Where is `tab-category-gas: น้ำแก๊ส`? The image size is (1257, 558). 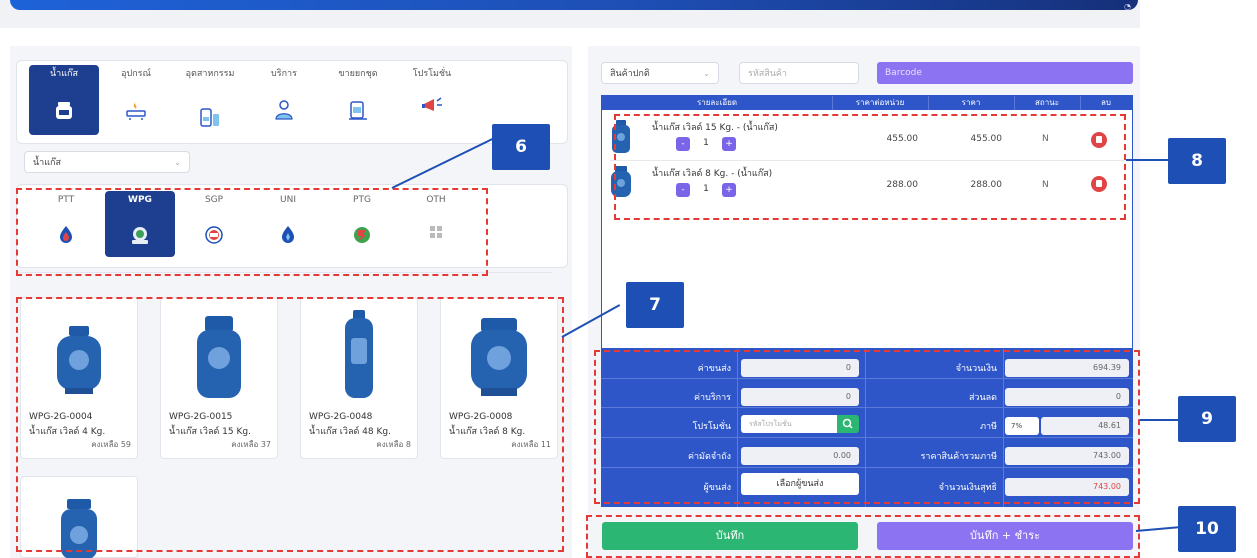
tab-category-gas: น้ำแก๊ส is located at coordinates (64, 100).